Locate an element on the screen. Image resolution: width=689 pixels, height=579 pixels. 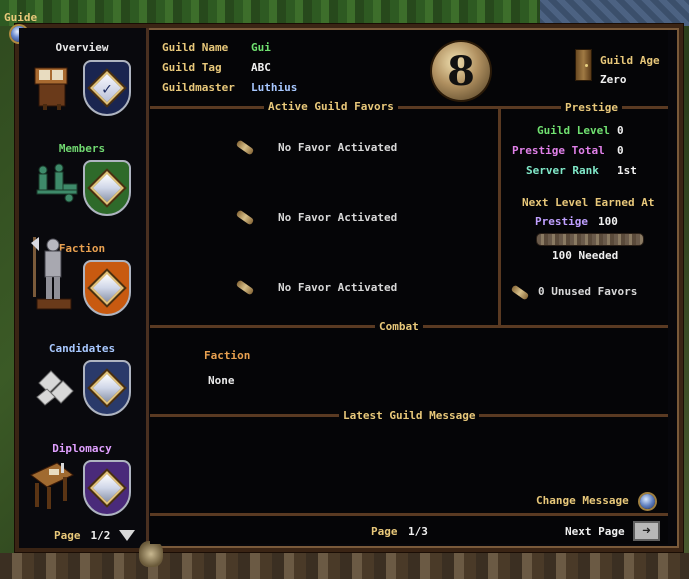
sidebar-item-overview: ✓ is located at coordinates (107, 88).